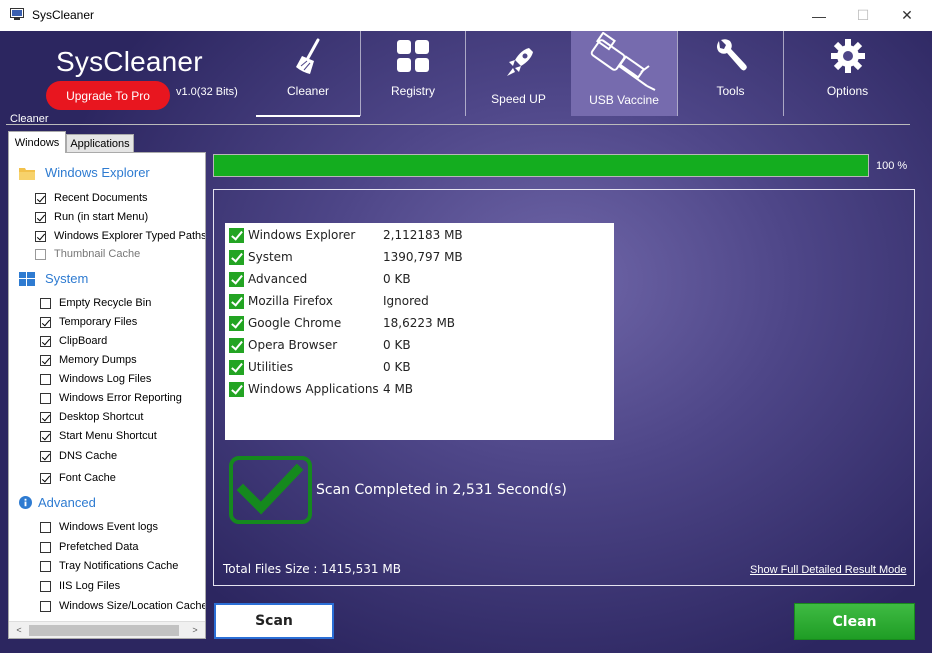 Image resolution: width=932 pixels, height=653 pixels. I want to click on tab-applications: Applications, so click(100, 144).